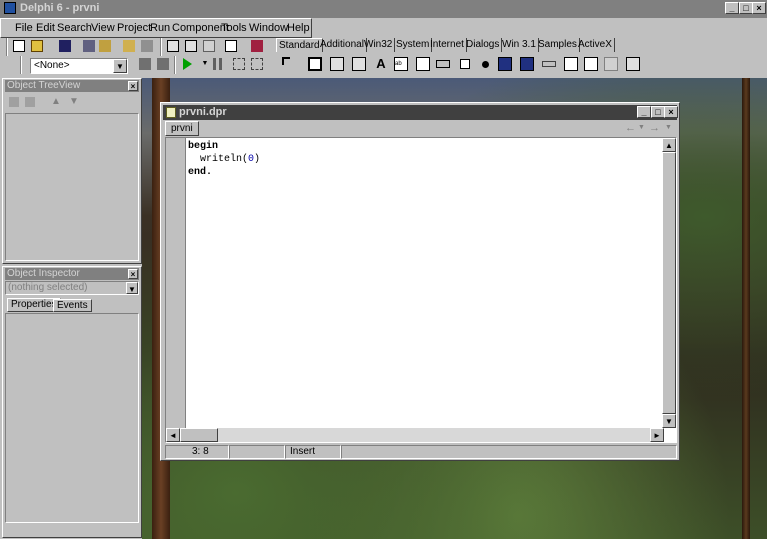 This screenshot has width=767, height=539. Describe the element at coordinates (633, 64) in the screenshot. I see `palette-actionlist` at that location.